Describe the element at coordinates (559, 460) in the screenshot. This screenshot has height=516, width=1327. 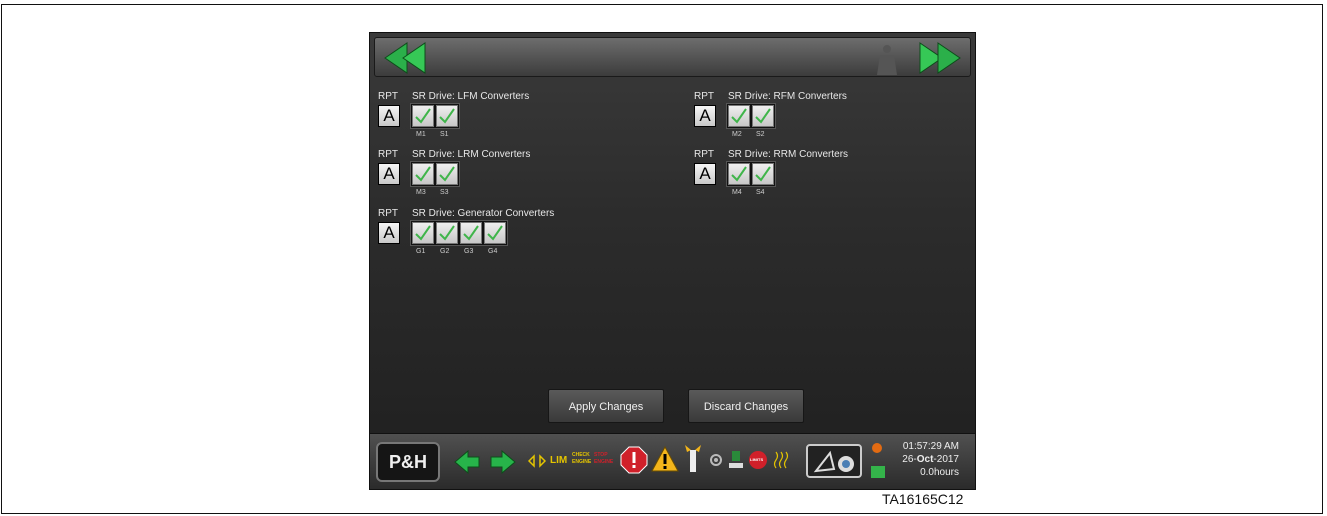
I see `lim-indicator: LIM` at that location.